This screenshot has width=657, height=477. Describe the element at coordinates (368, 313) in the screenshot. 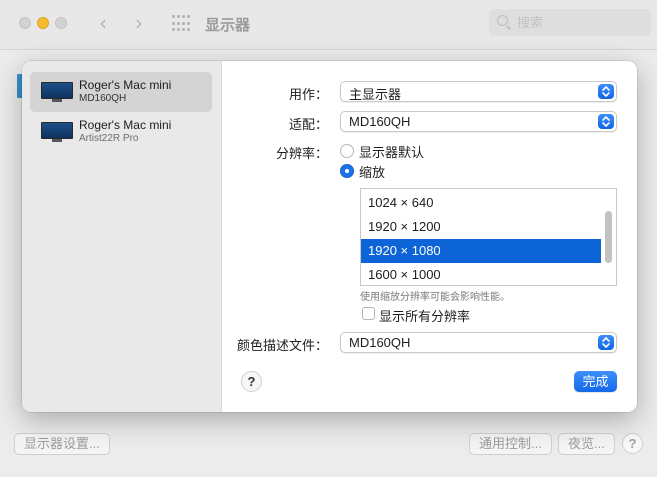

I see `show-all-resolutions-checkbox` at that location.